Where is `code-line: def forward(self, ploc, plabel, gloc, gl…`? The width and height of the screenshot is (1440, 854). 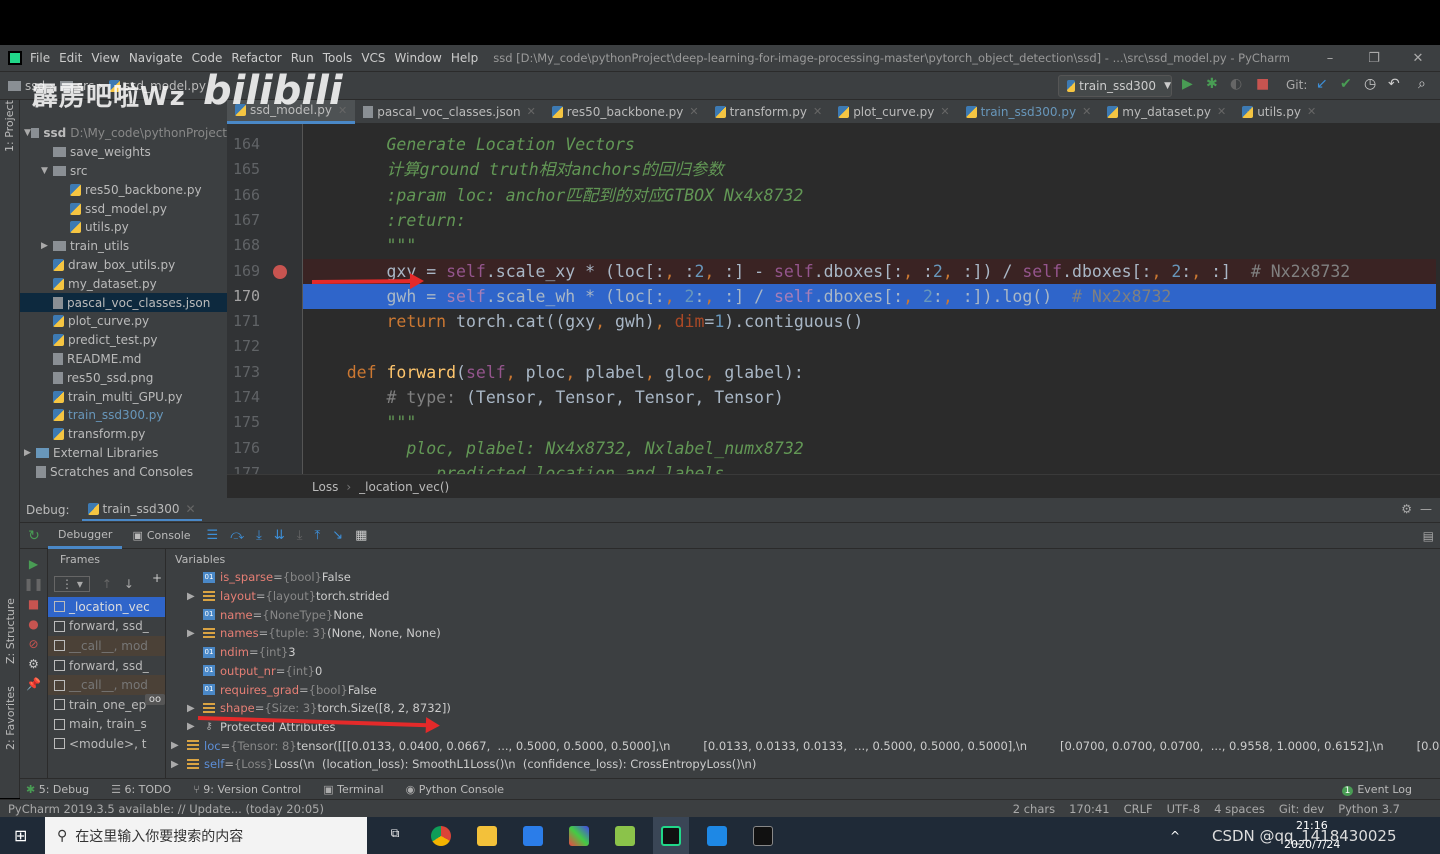
code-line: def forward(self, ploc, plabel, gloc, gl… is located at coordinates (873, 372).